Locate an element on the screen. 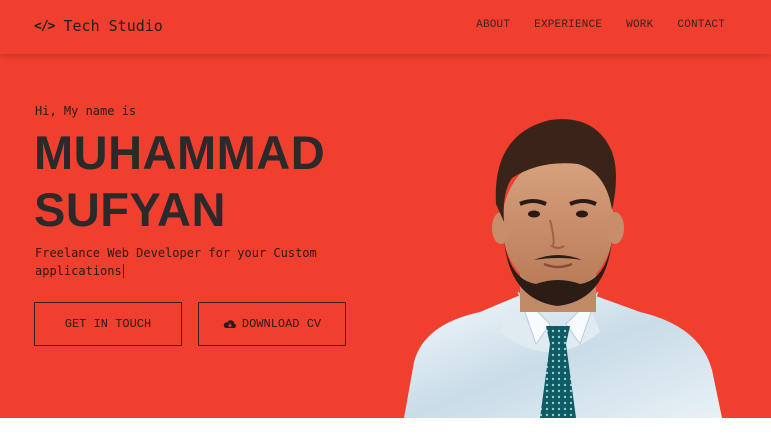 Image resolution: width=771 pixels, height=447 pixels. hero-name: MUHAMMAD SUFYAN is located at coordinates (179, 181).